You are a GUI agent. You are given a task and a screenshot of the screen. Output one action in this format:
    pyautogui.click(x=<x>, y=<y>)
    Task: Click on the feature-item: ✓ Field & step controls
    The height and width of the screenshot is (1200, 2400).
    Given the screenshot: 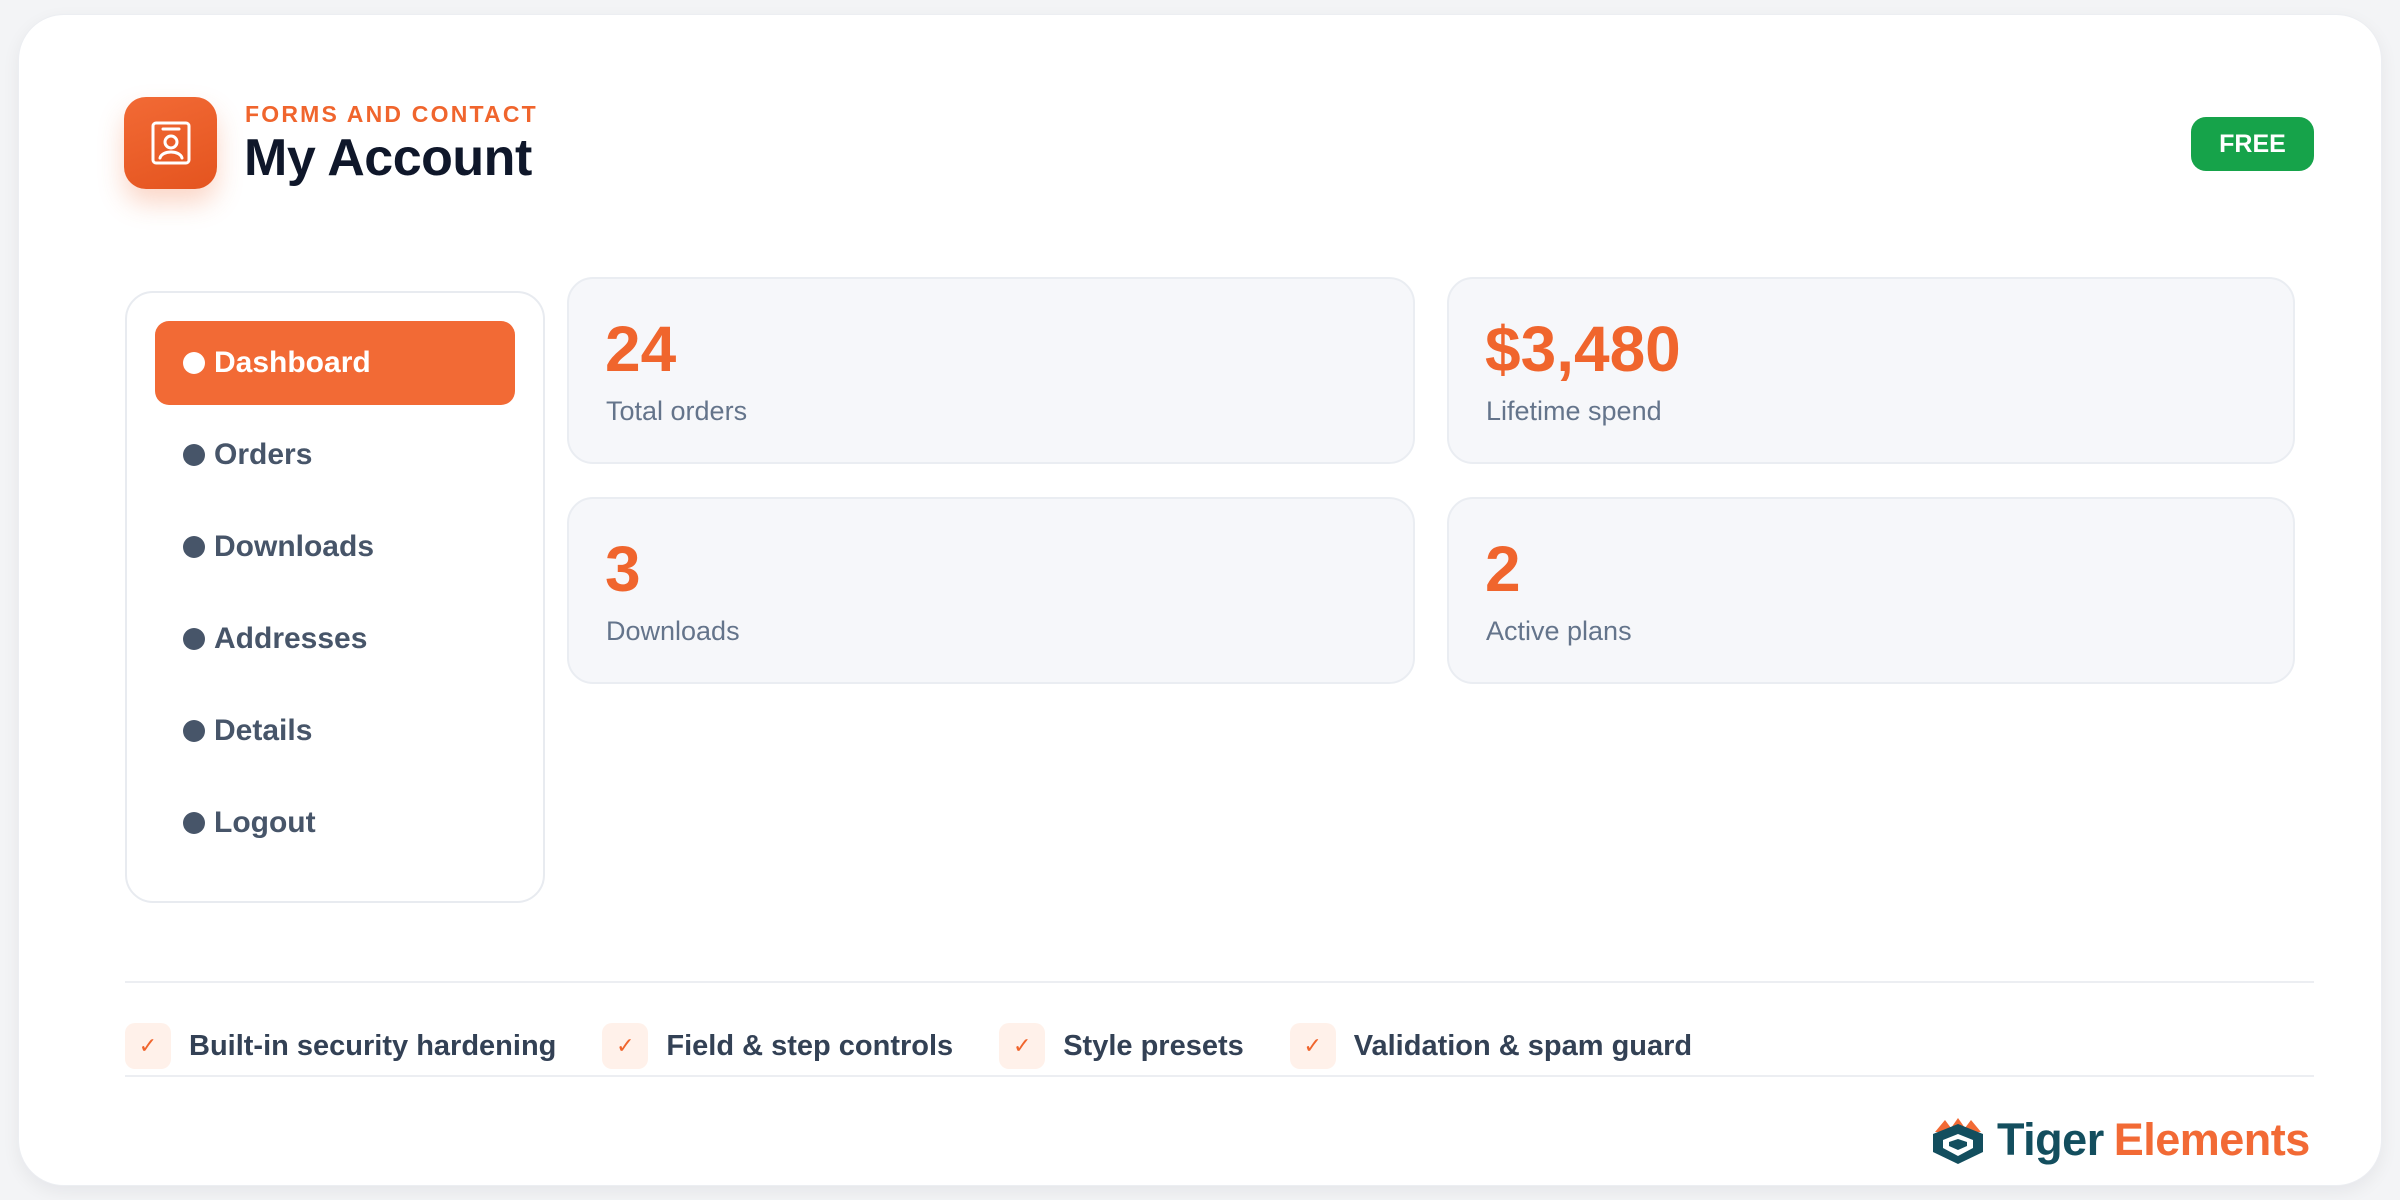 What is the action you would take?
    pyautogui.click(x=777, y=1046)
    